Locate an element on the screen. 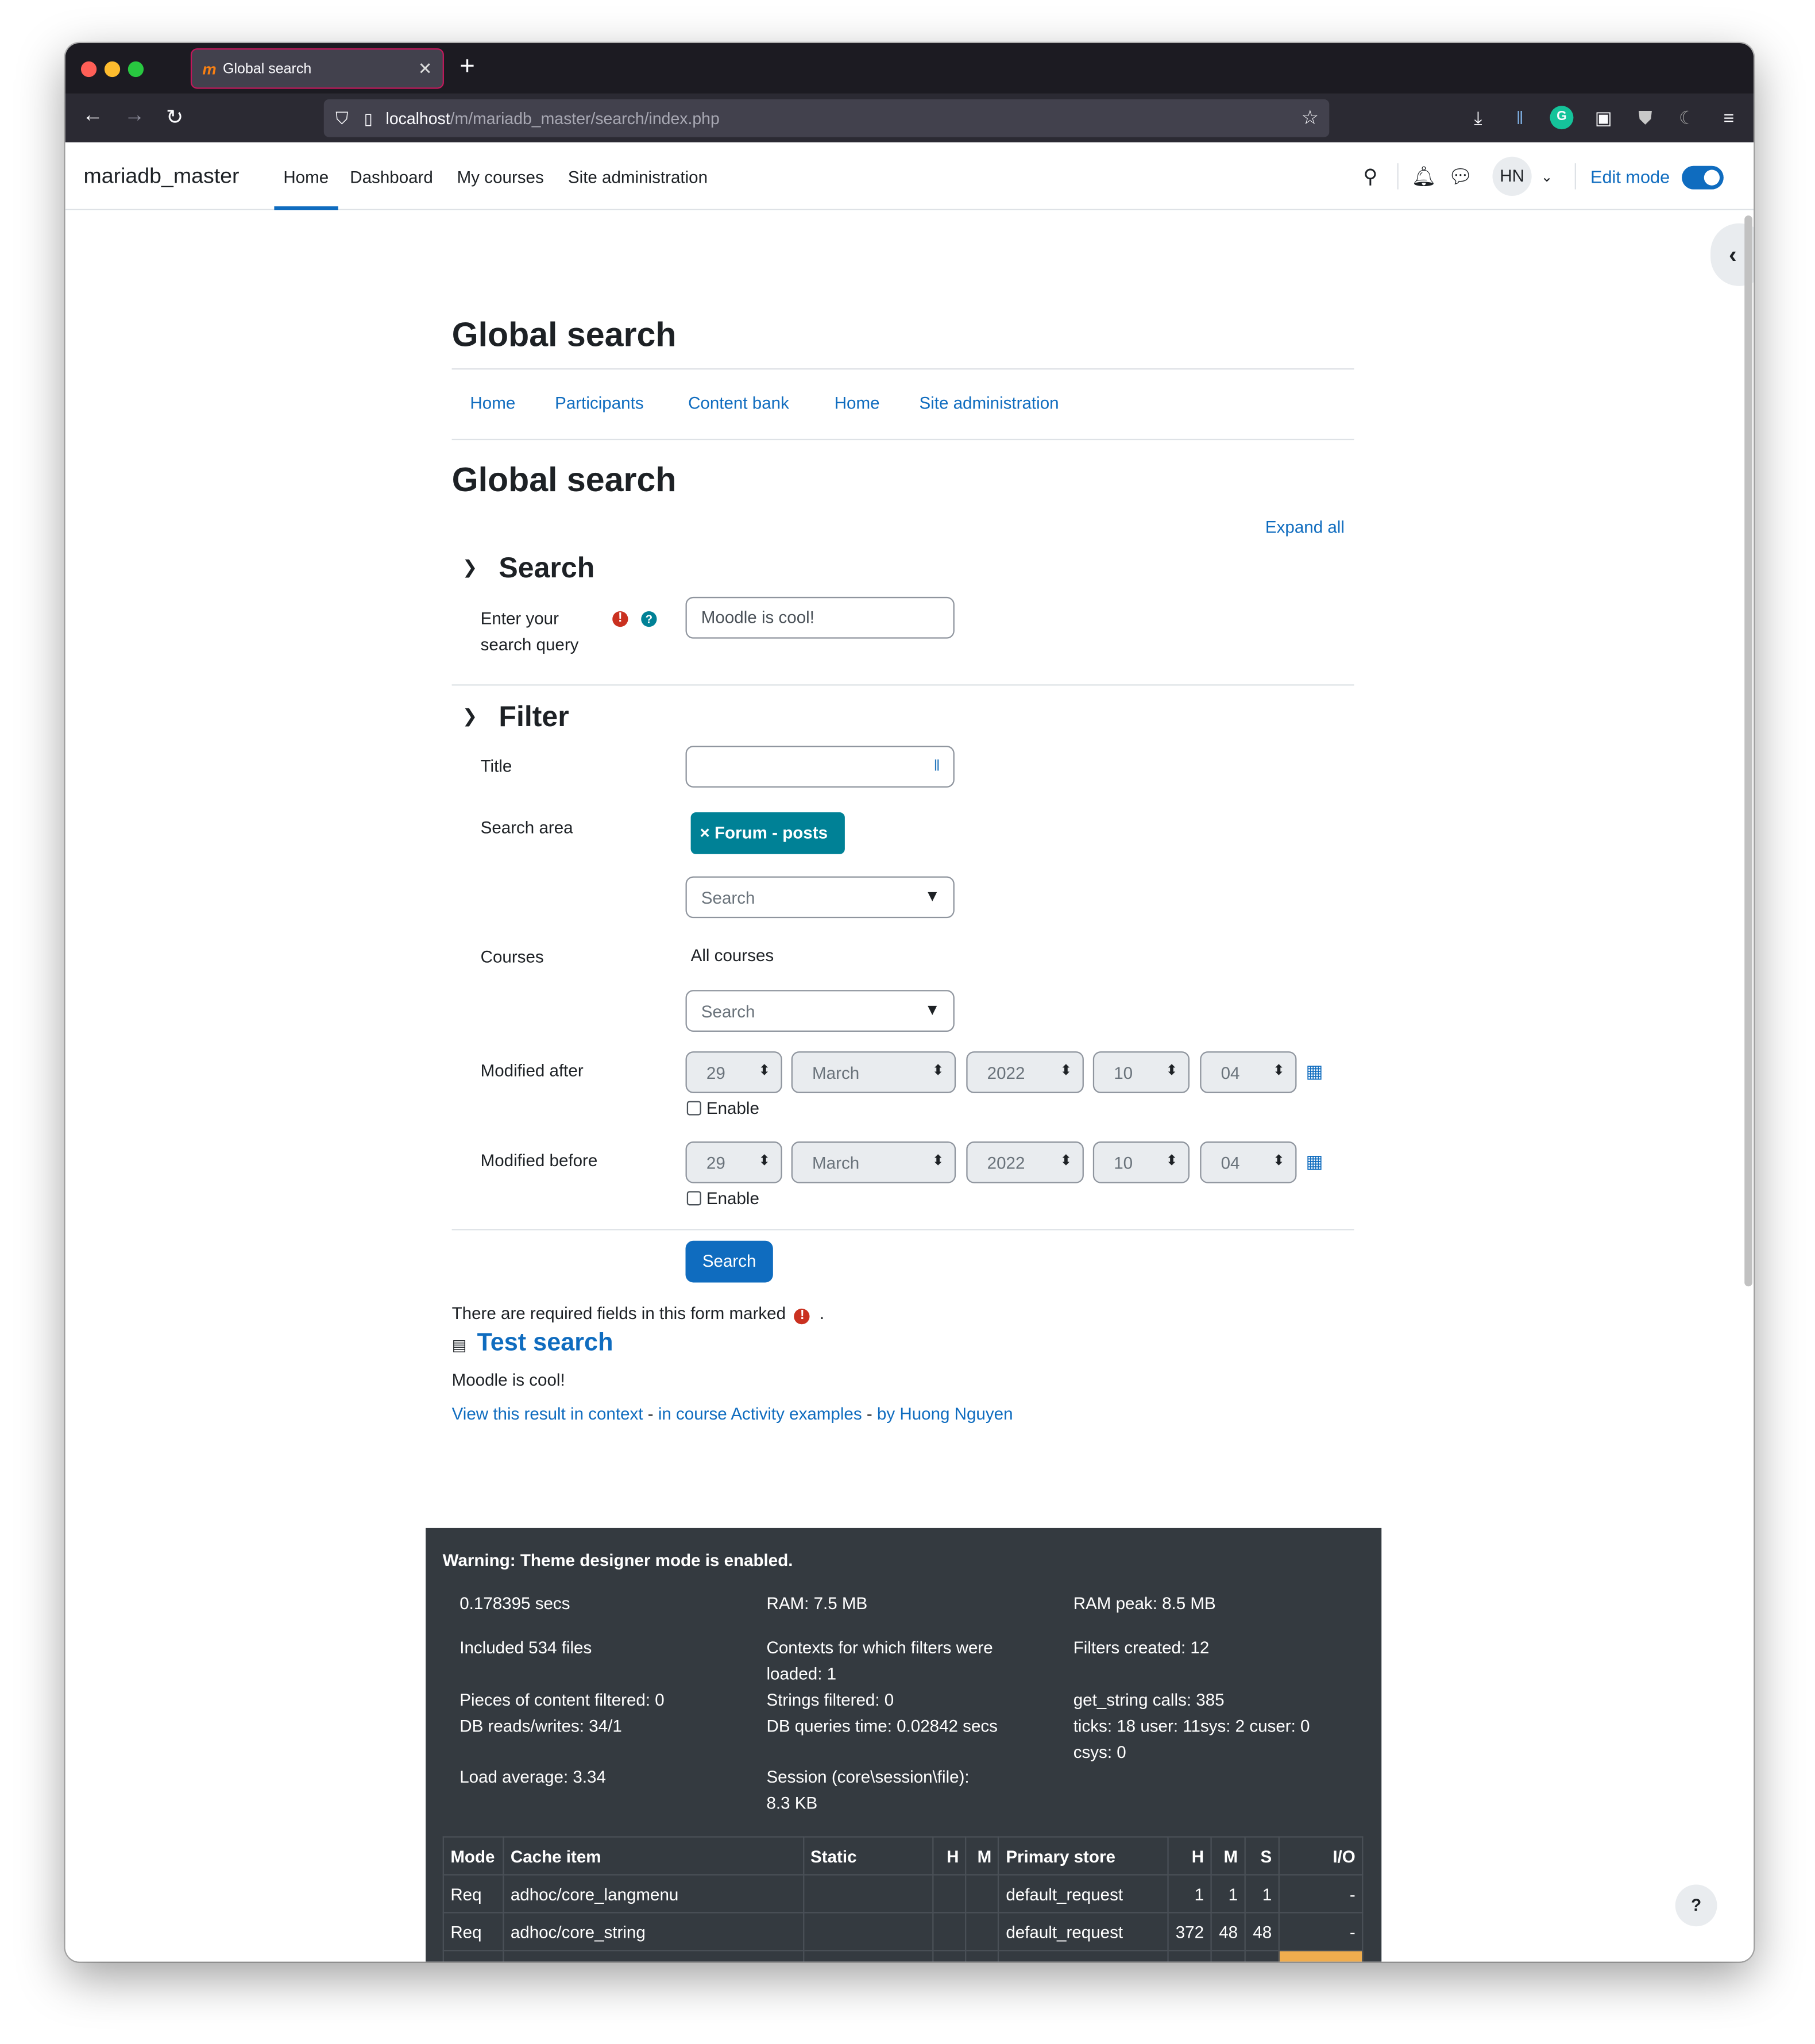 The height and width of the screenshot is (2044, 1815). close-window-dot is located at coordinates (88, 70).